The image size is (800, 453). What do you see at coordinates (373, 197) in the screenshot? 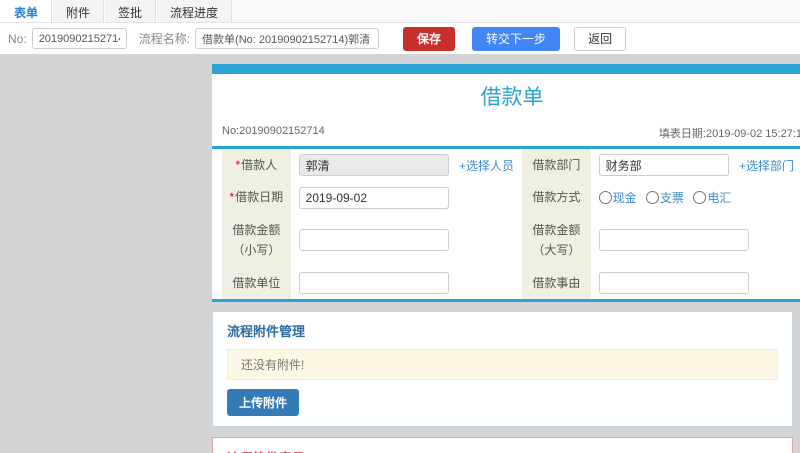
I see `borrow-date-input` at bounding box center [373, 197].